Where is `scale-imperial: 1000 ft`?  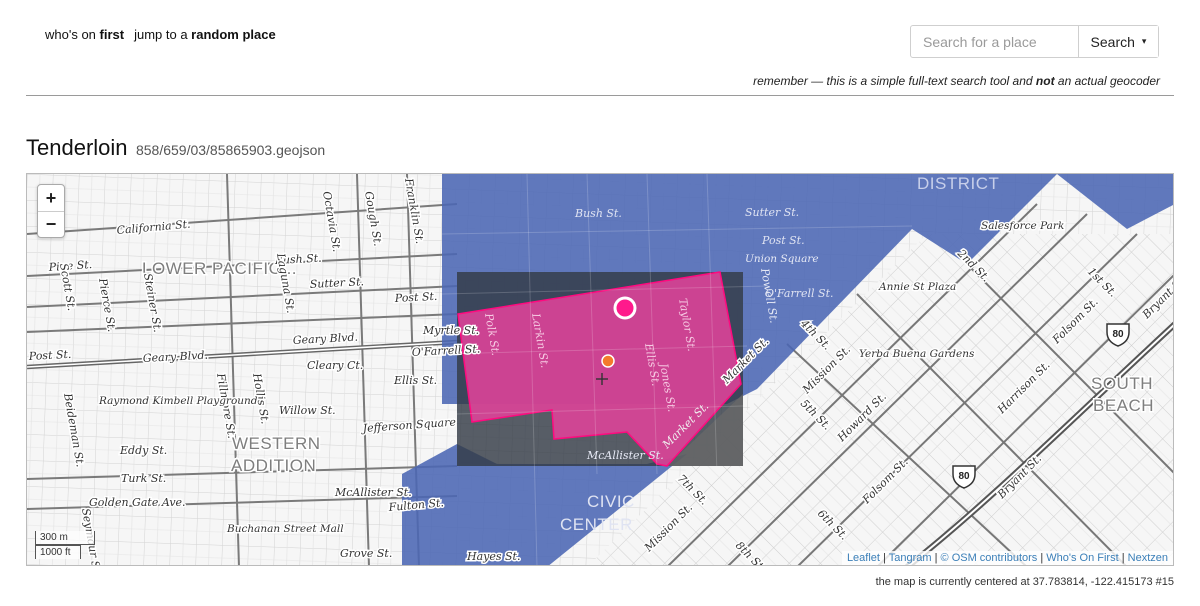 scale-imperial: 1000 ft is located at coordinates (58, 552).